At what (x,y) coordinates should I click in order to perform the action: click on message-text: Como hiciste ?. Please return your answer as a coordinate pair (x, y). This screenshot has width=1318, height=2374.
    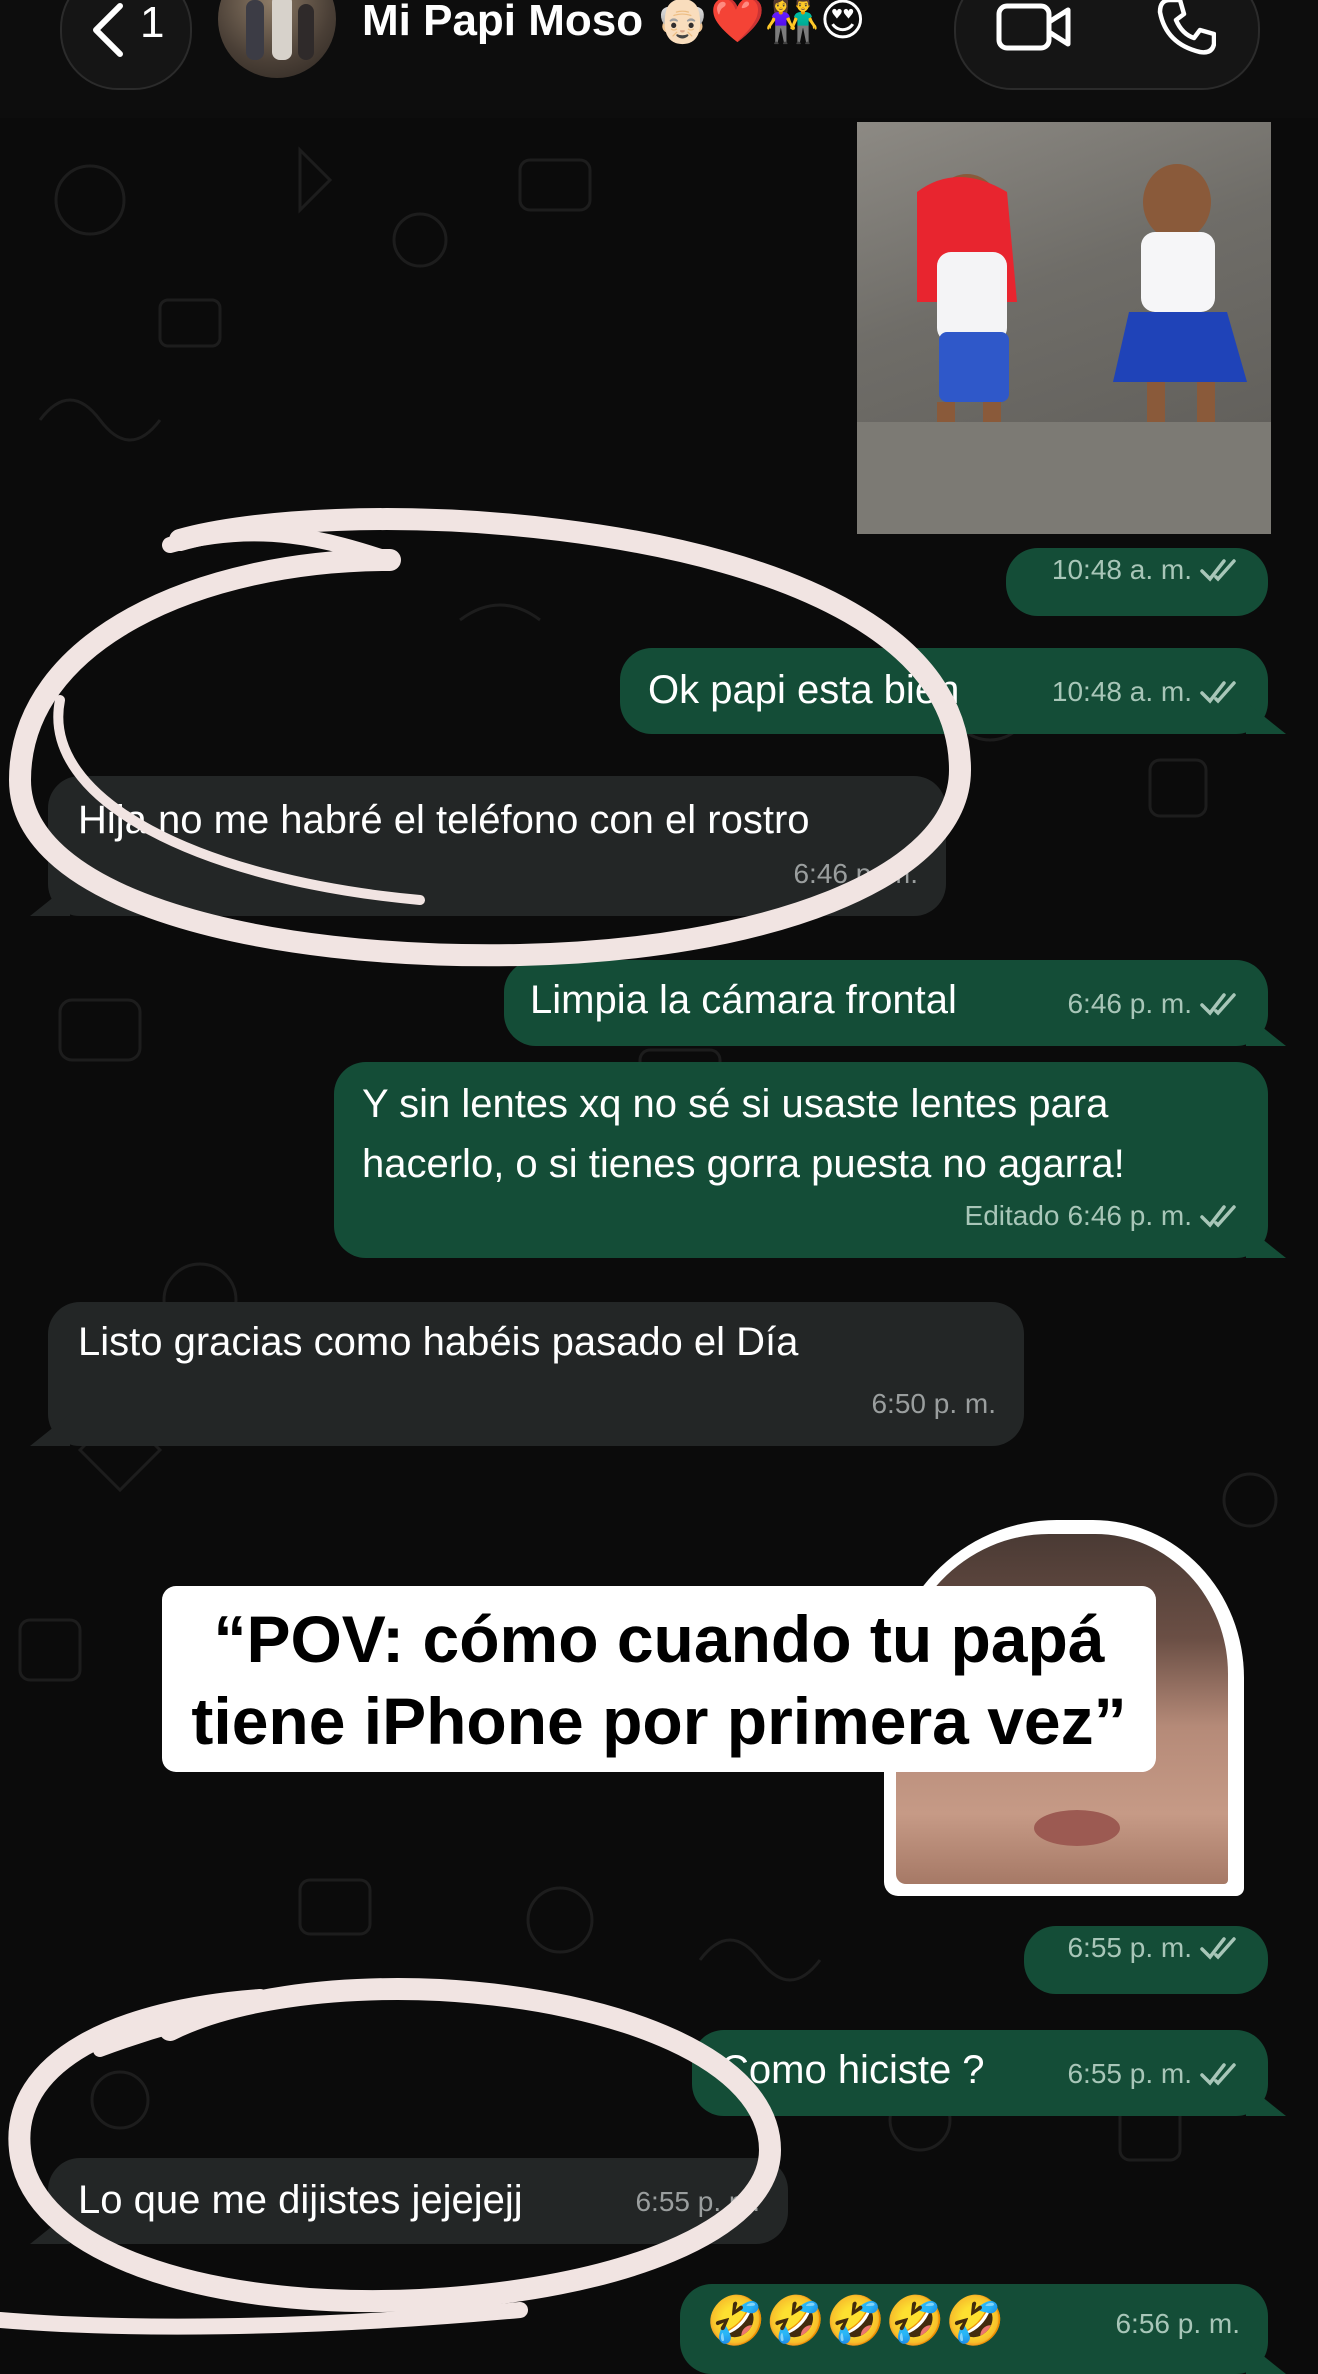
    Looking at the image, I should click on (852, 2070).